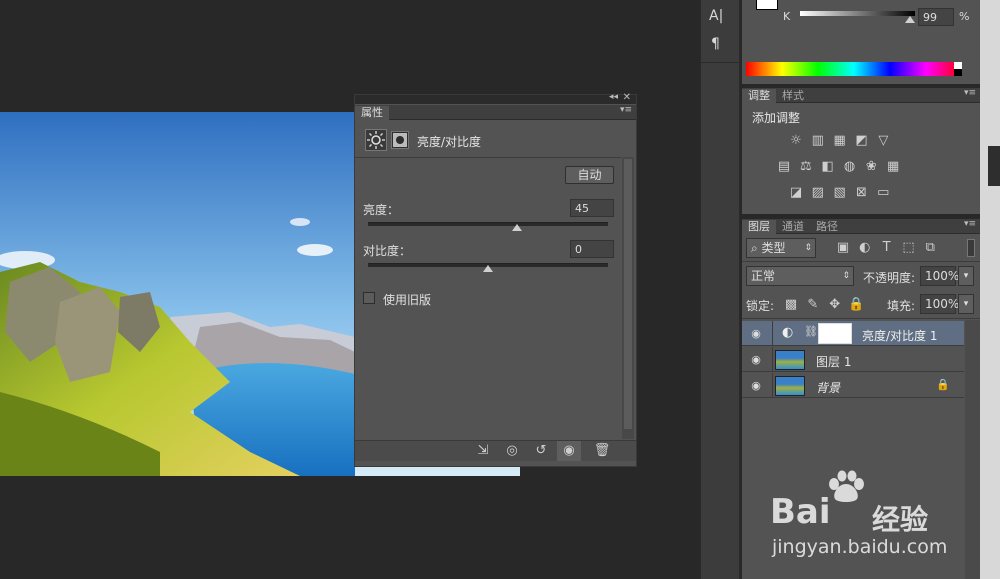 This screenshot has width=1000, height=579. I want to click on brightness-value-field: 45, so click(592, 208).